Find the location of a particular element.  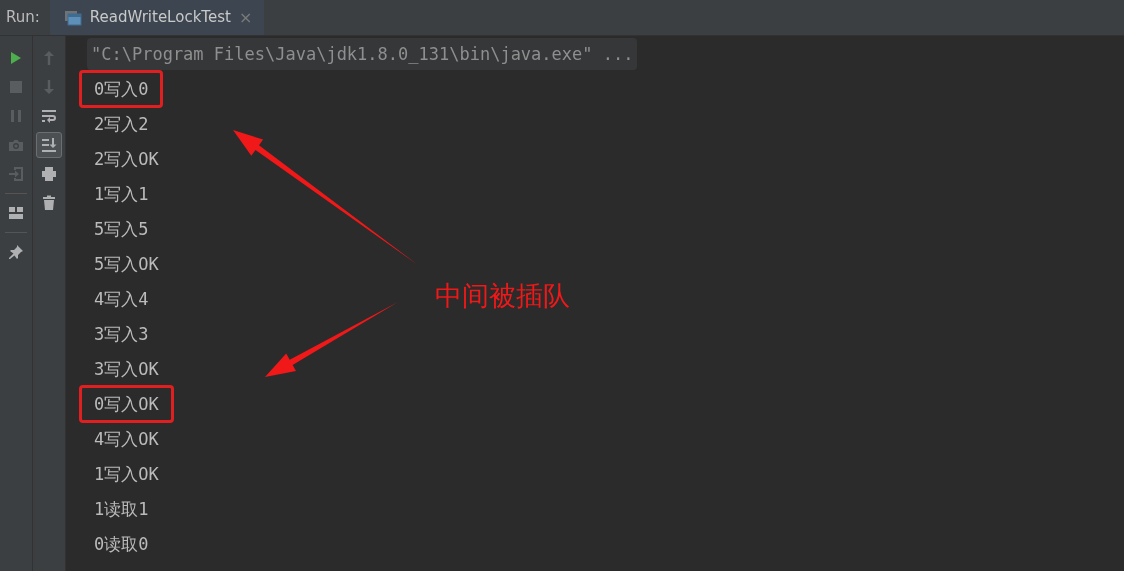

console-line: 1读取1 is located at coordinates (121, 509).